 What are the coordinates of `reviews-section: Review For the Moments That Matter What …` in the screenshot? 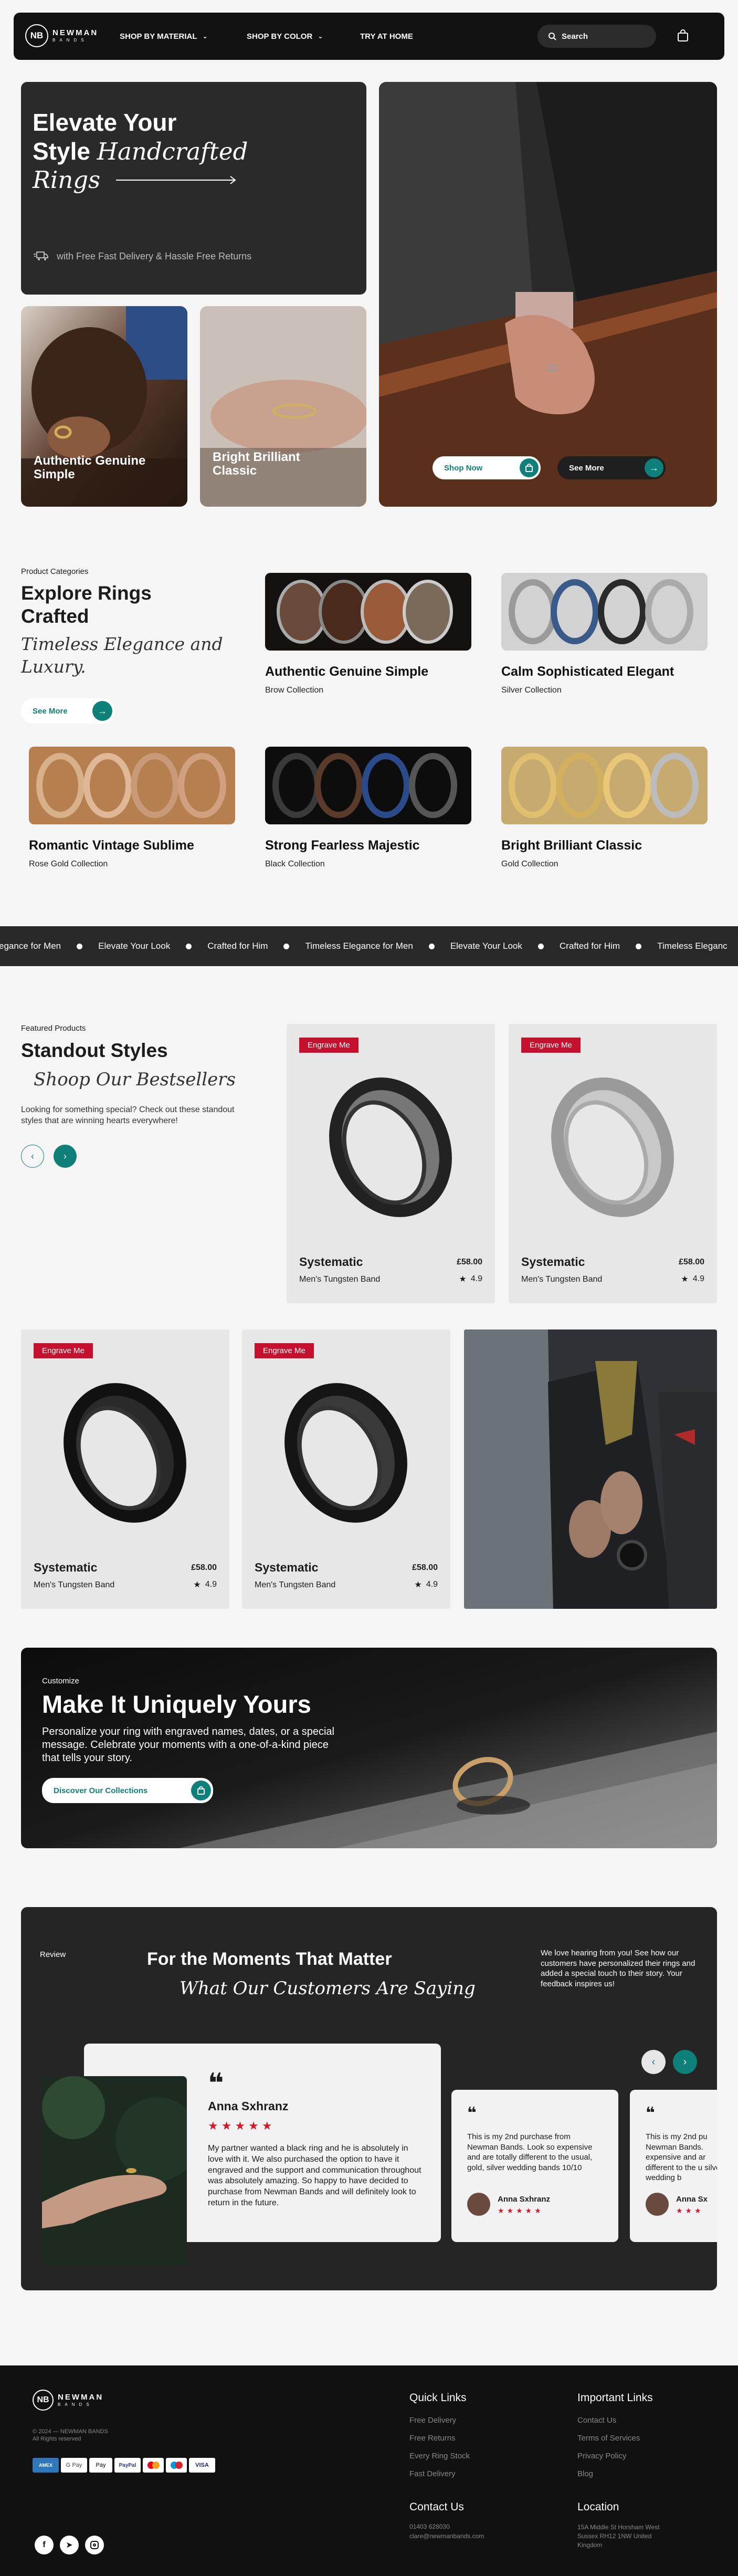 It's located at (369, 2098).